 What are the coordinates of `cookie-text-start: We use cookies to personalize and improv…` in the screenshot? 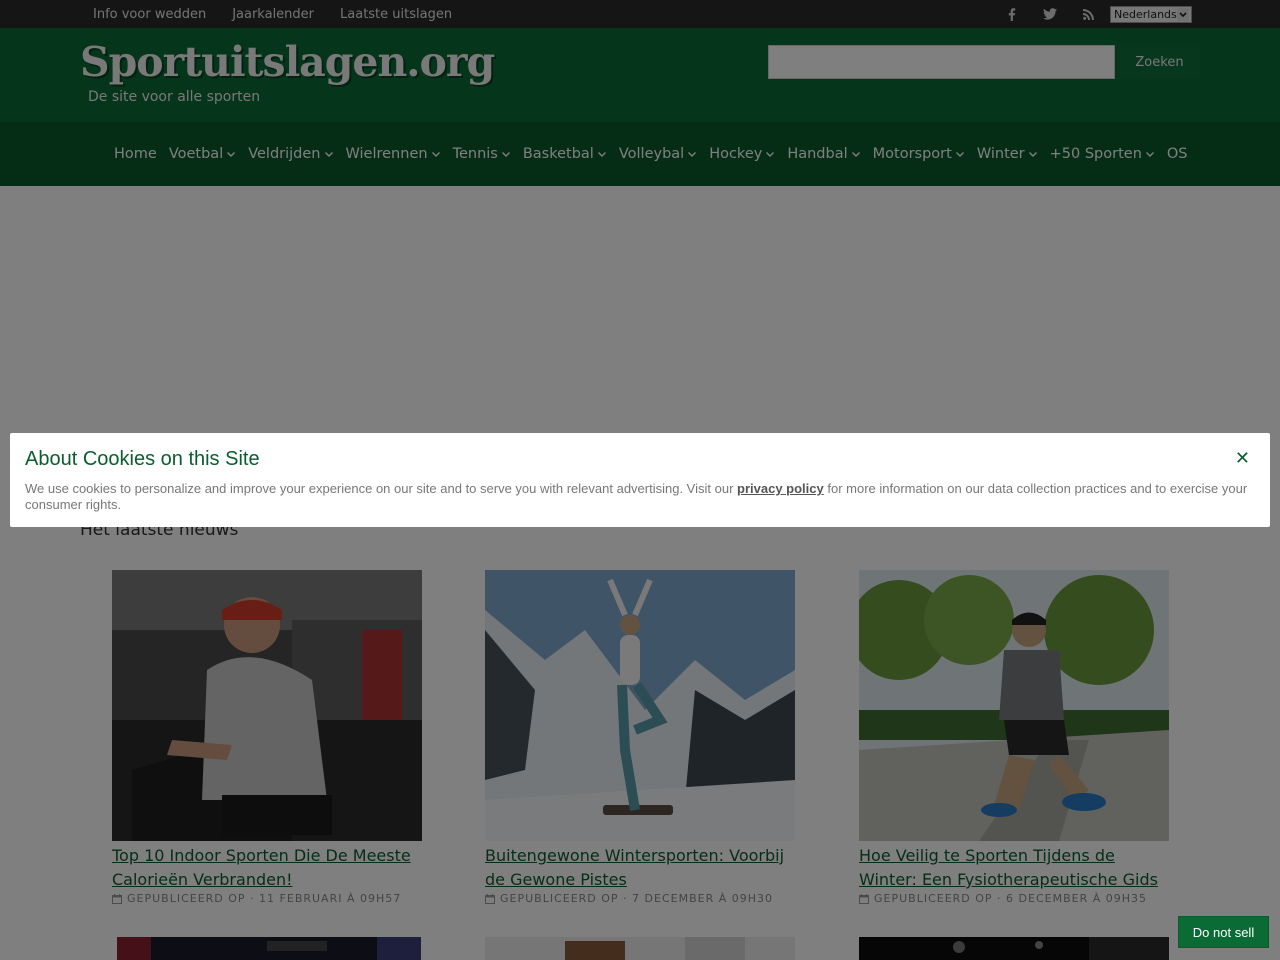 It's located at (381, 488).